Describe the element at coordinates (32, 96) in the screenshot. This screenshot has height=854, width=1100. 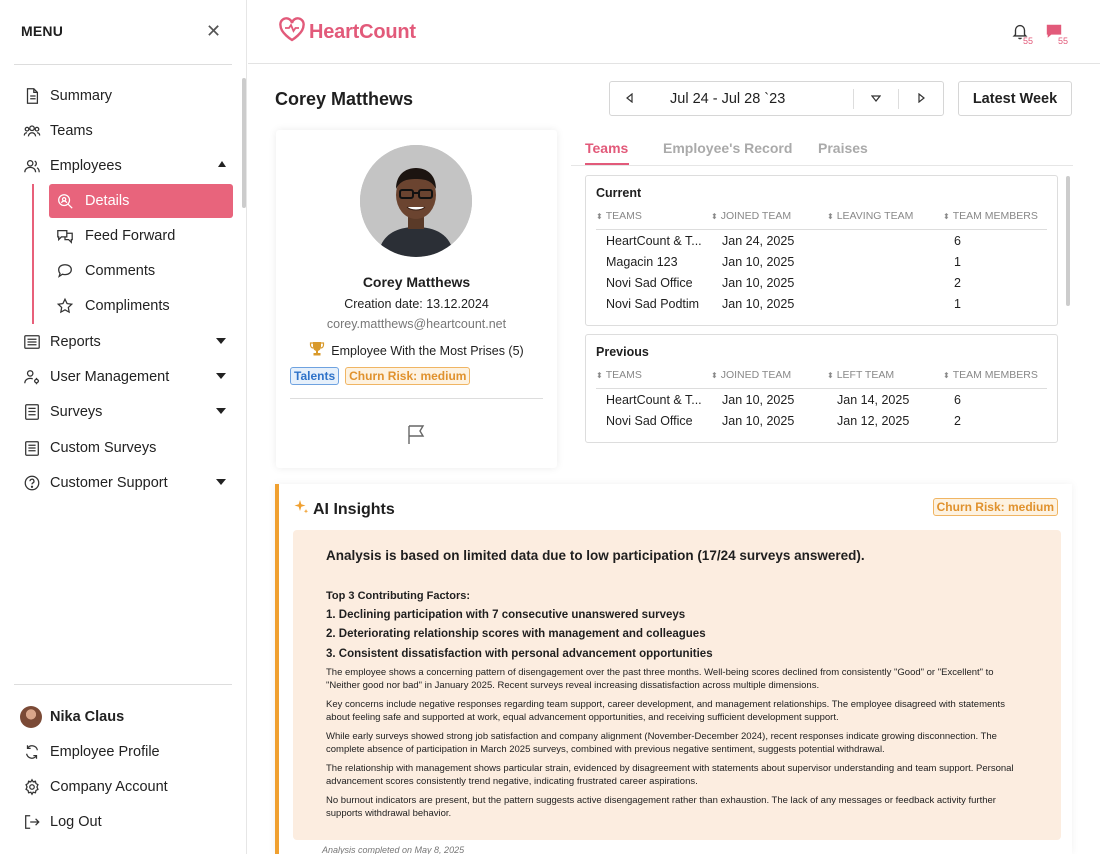
I see `document-icon` at that location.